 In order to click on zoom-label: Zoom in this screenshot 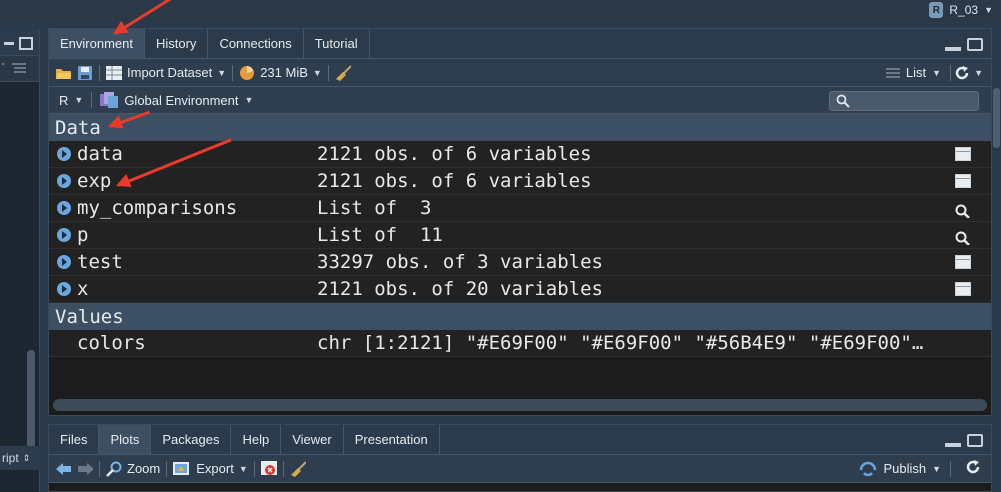, I will do `click(144, 468)`.